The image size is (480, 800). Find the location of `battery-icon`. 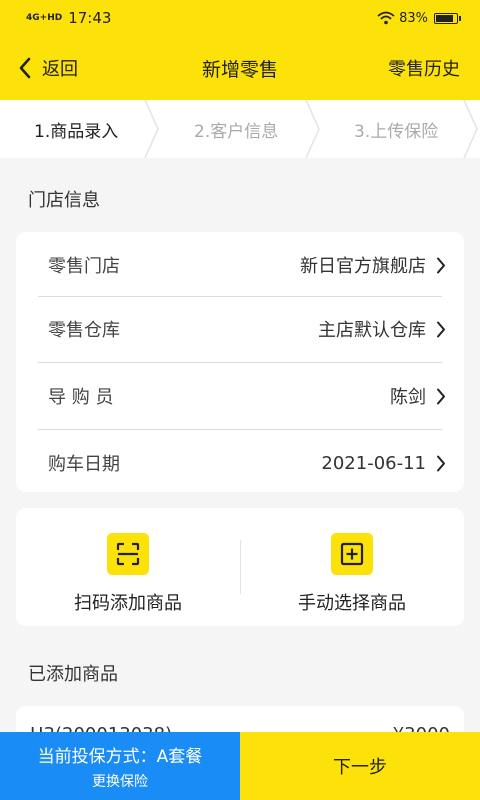

battery-icon is located at coordinates (447, 18).